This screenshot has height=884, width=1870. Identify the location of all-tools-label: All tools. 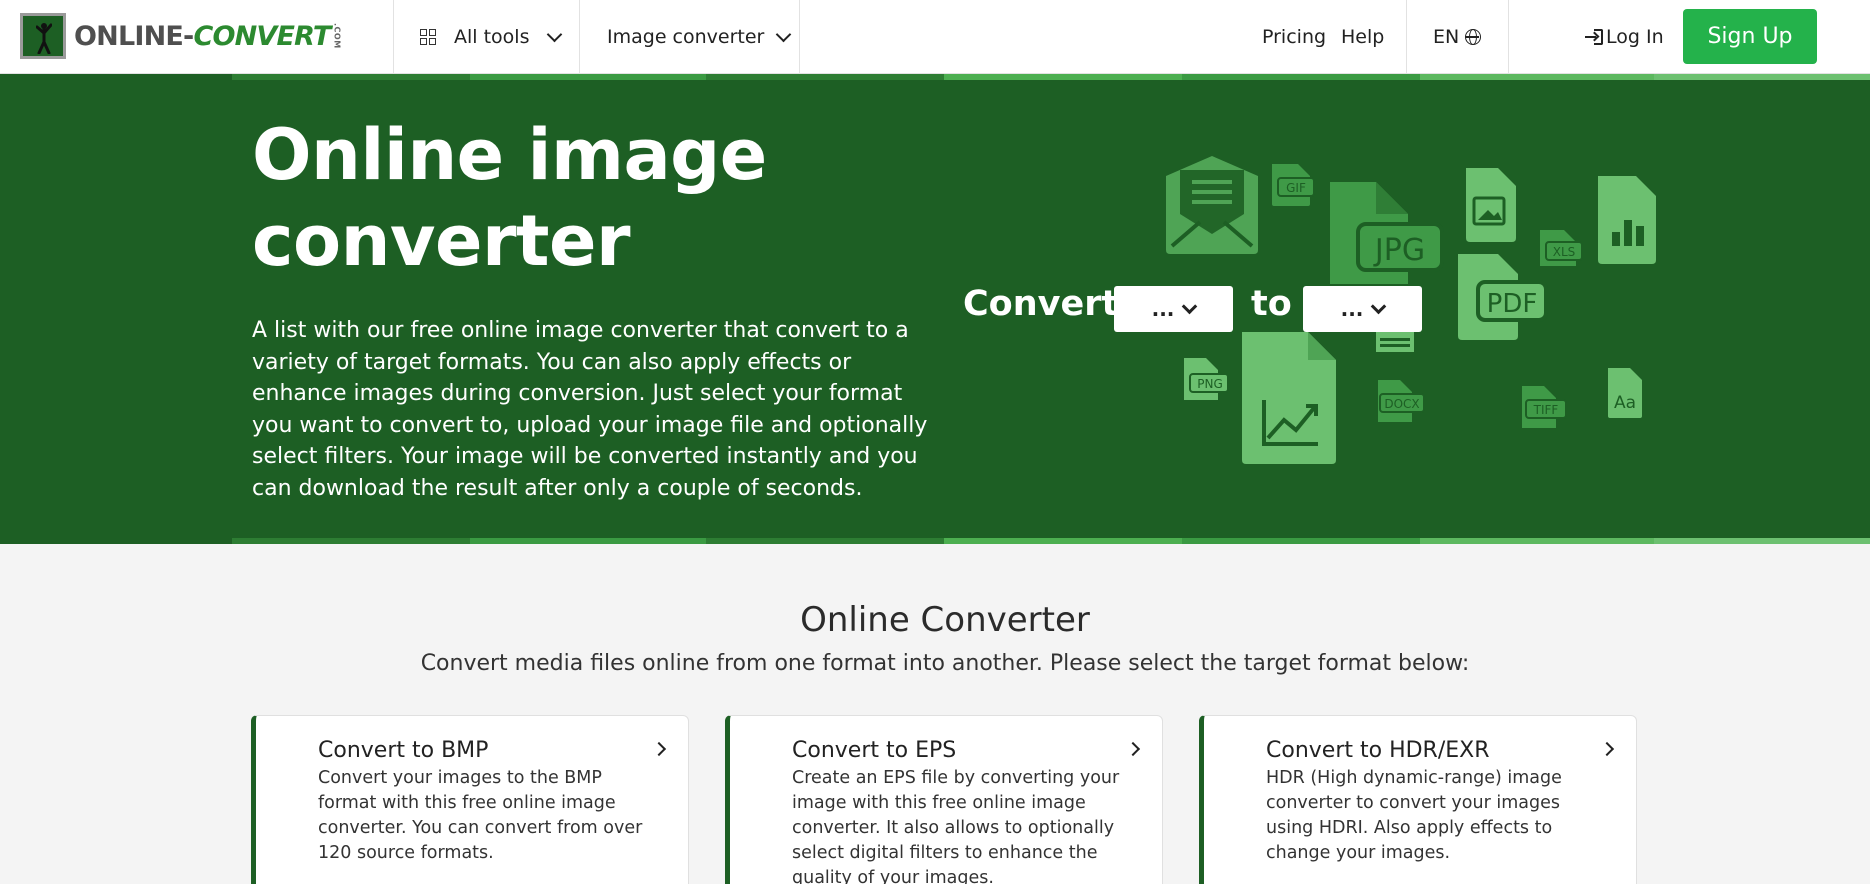
(492, 37).